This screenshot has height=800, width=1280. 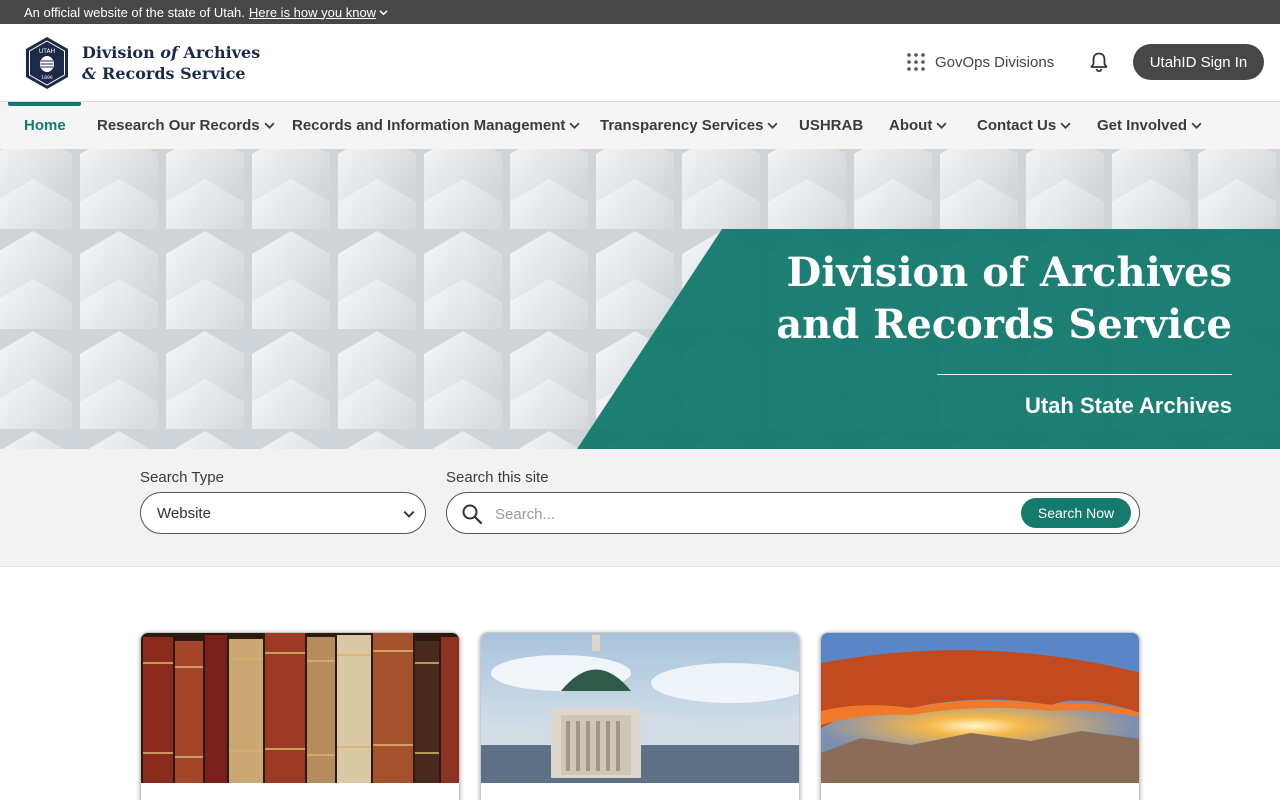 What do you see at coordinates (1017, 125) in the screenshot?
I see `nav-item-label: Contact Us` at bounding box center [1017, 125].